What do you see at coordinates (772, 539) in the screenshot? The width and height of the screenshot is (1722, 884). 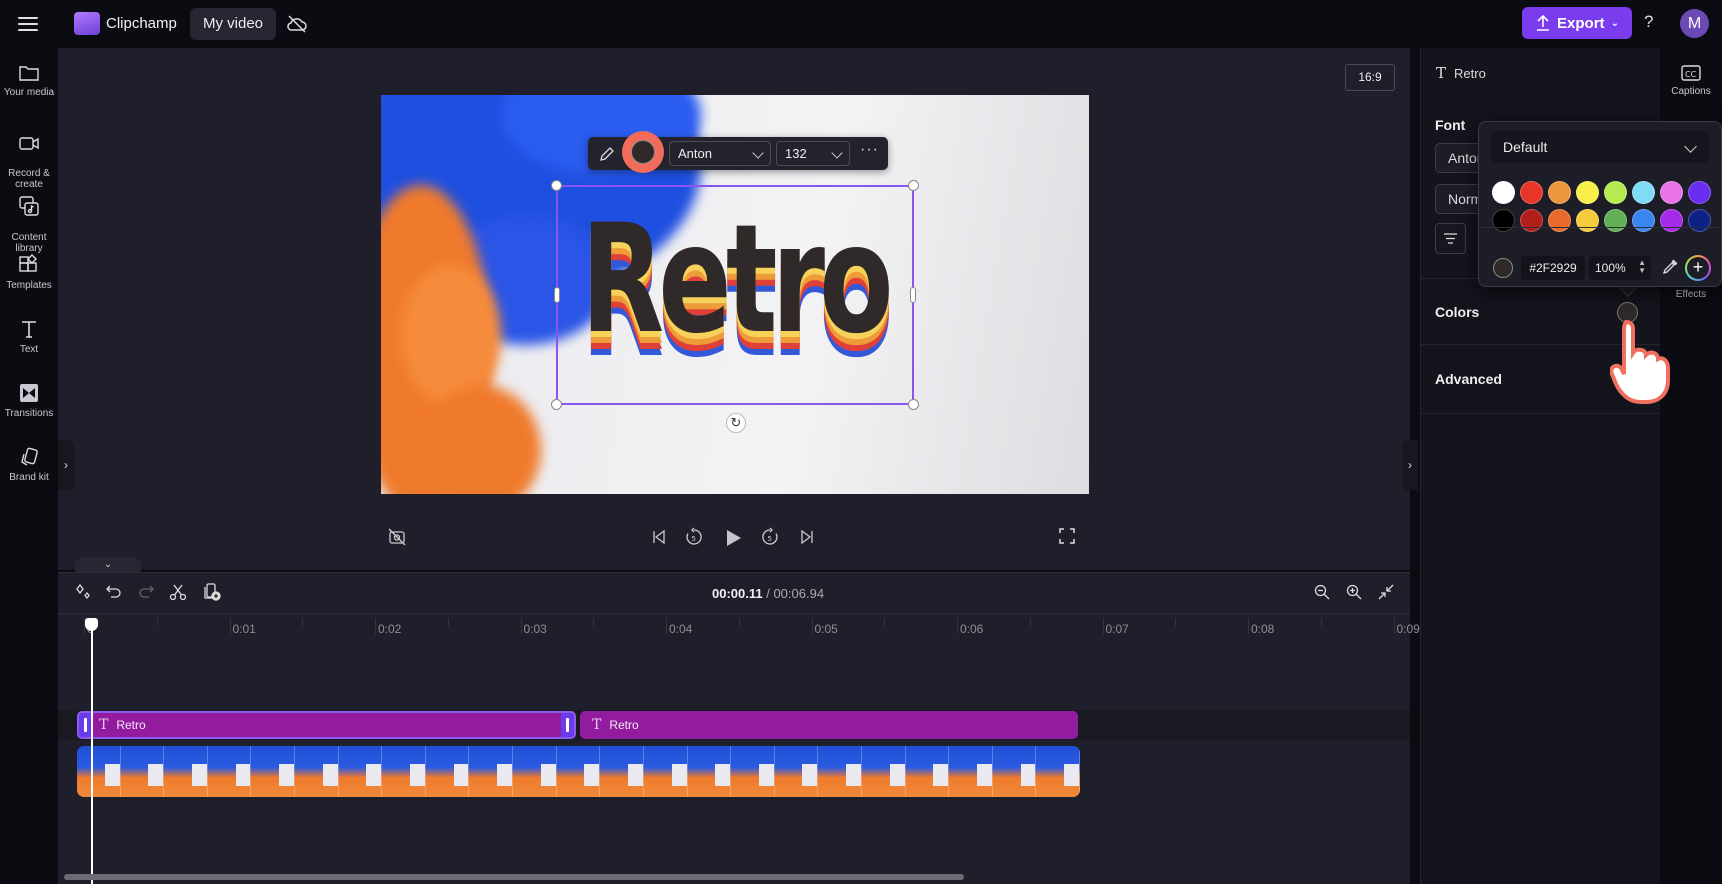 I see `forward-5-button: 5` at bounding box center [772, 539].